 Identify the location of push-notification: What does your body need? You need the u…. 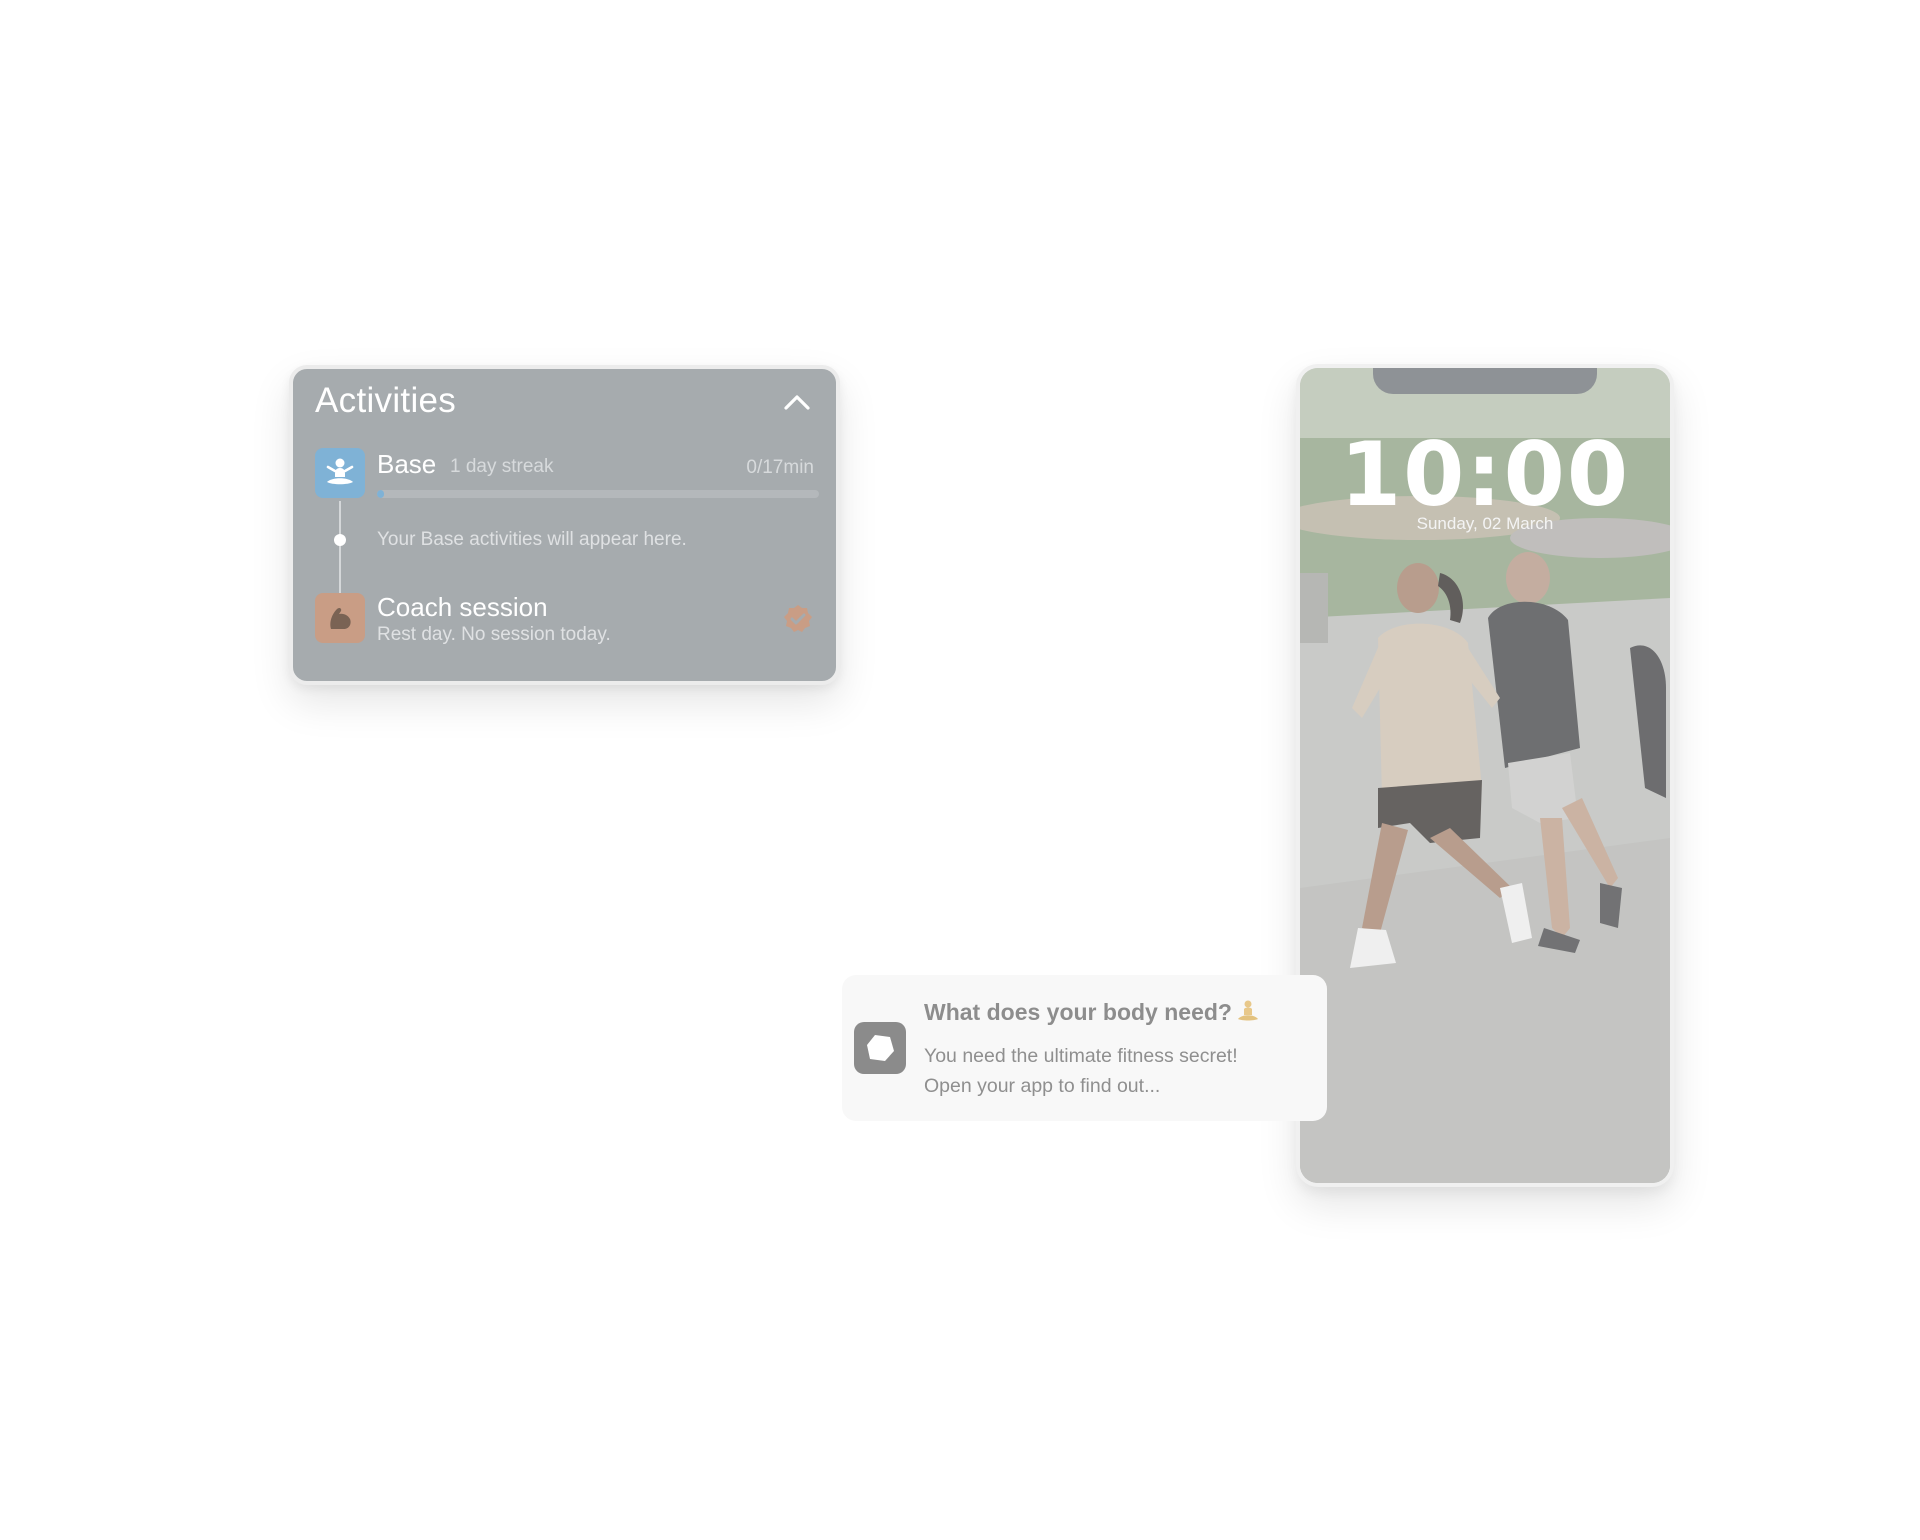
(1084, 1048).